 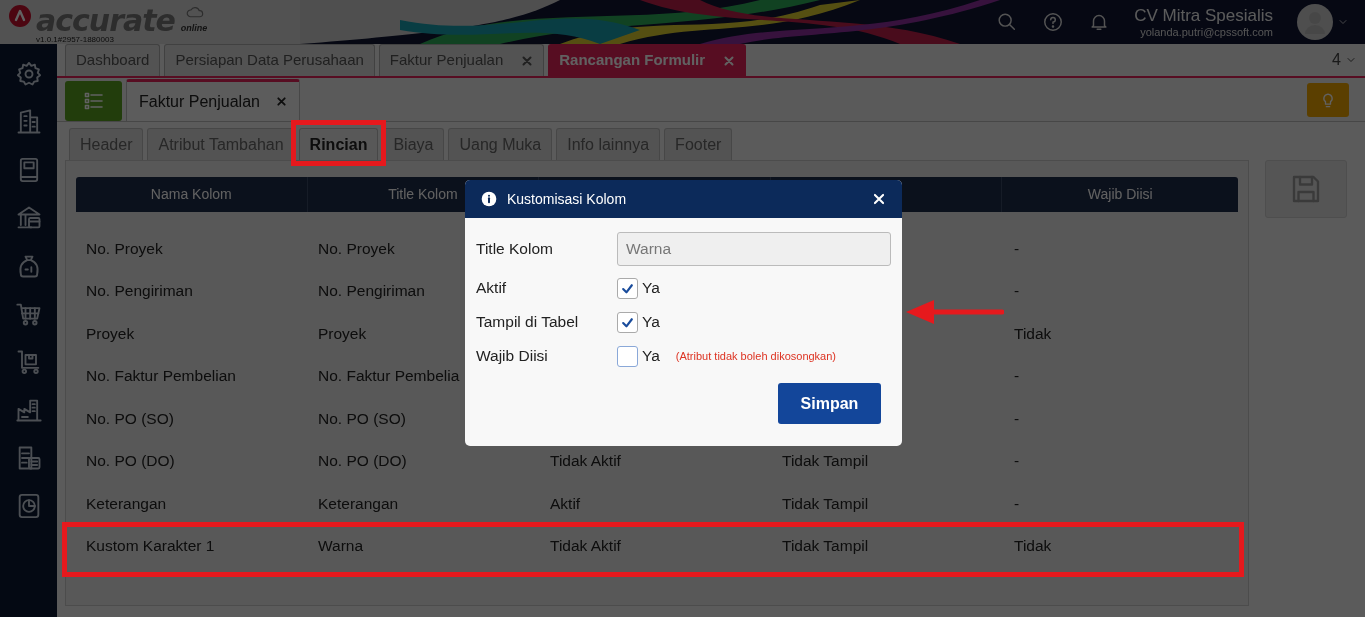 I want to click on field-label: Aktif, so click(x=492, y=288).